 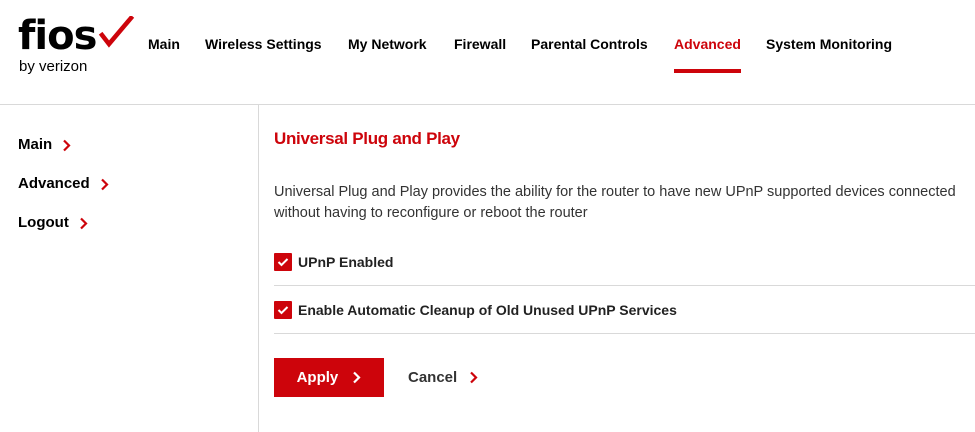 I want to click on sidebar-item-label: Main, so click(x=35, y=144).